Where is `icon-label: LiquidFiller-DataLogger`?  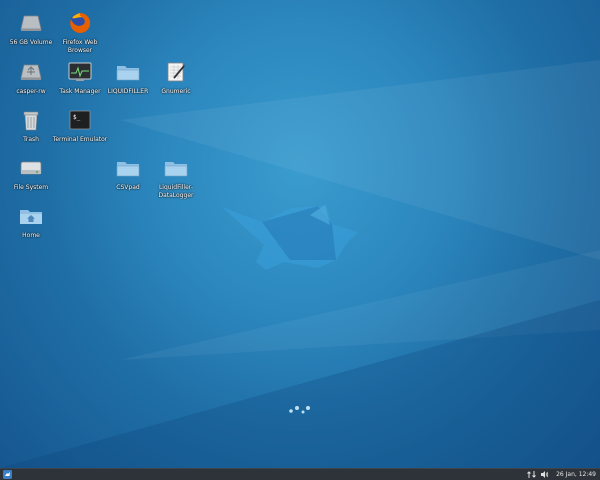
icon-label: LiquidFiller-DataLogger is located at coordinates (176, 191).